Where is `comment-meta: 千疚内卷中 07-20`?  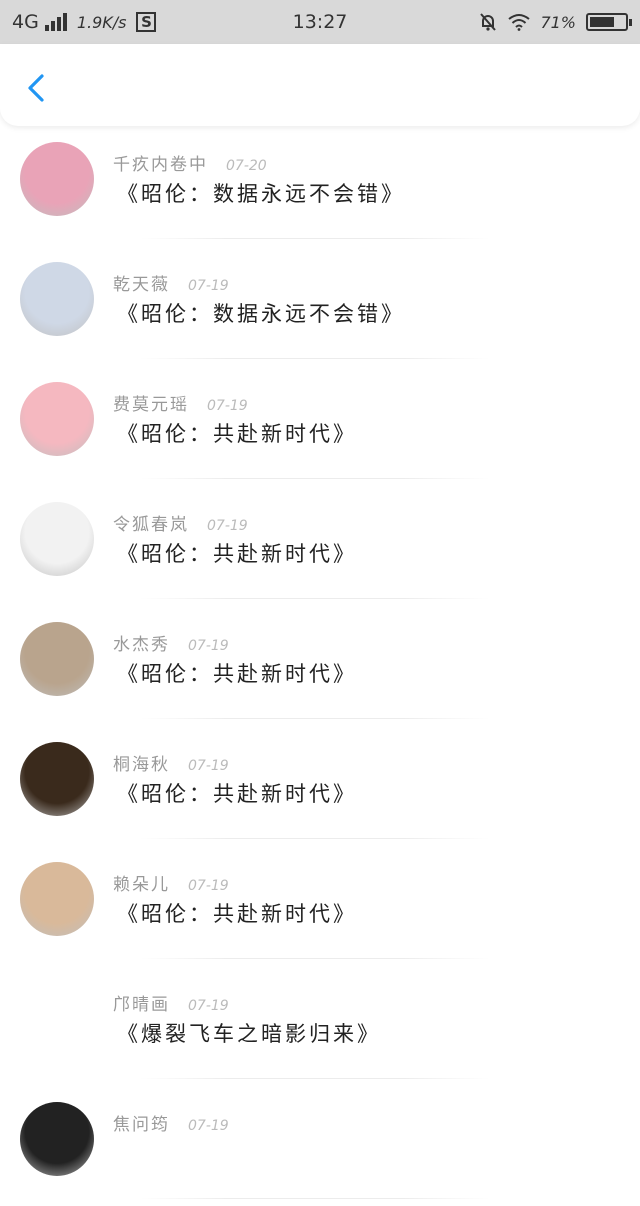
comment-meta: 千疚内卷中 07-20 is located at coordinates (190, 162).